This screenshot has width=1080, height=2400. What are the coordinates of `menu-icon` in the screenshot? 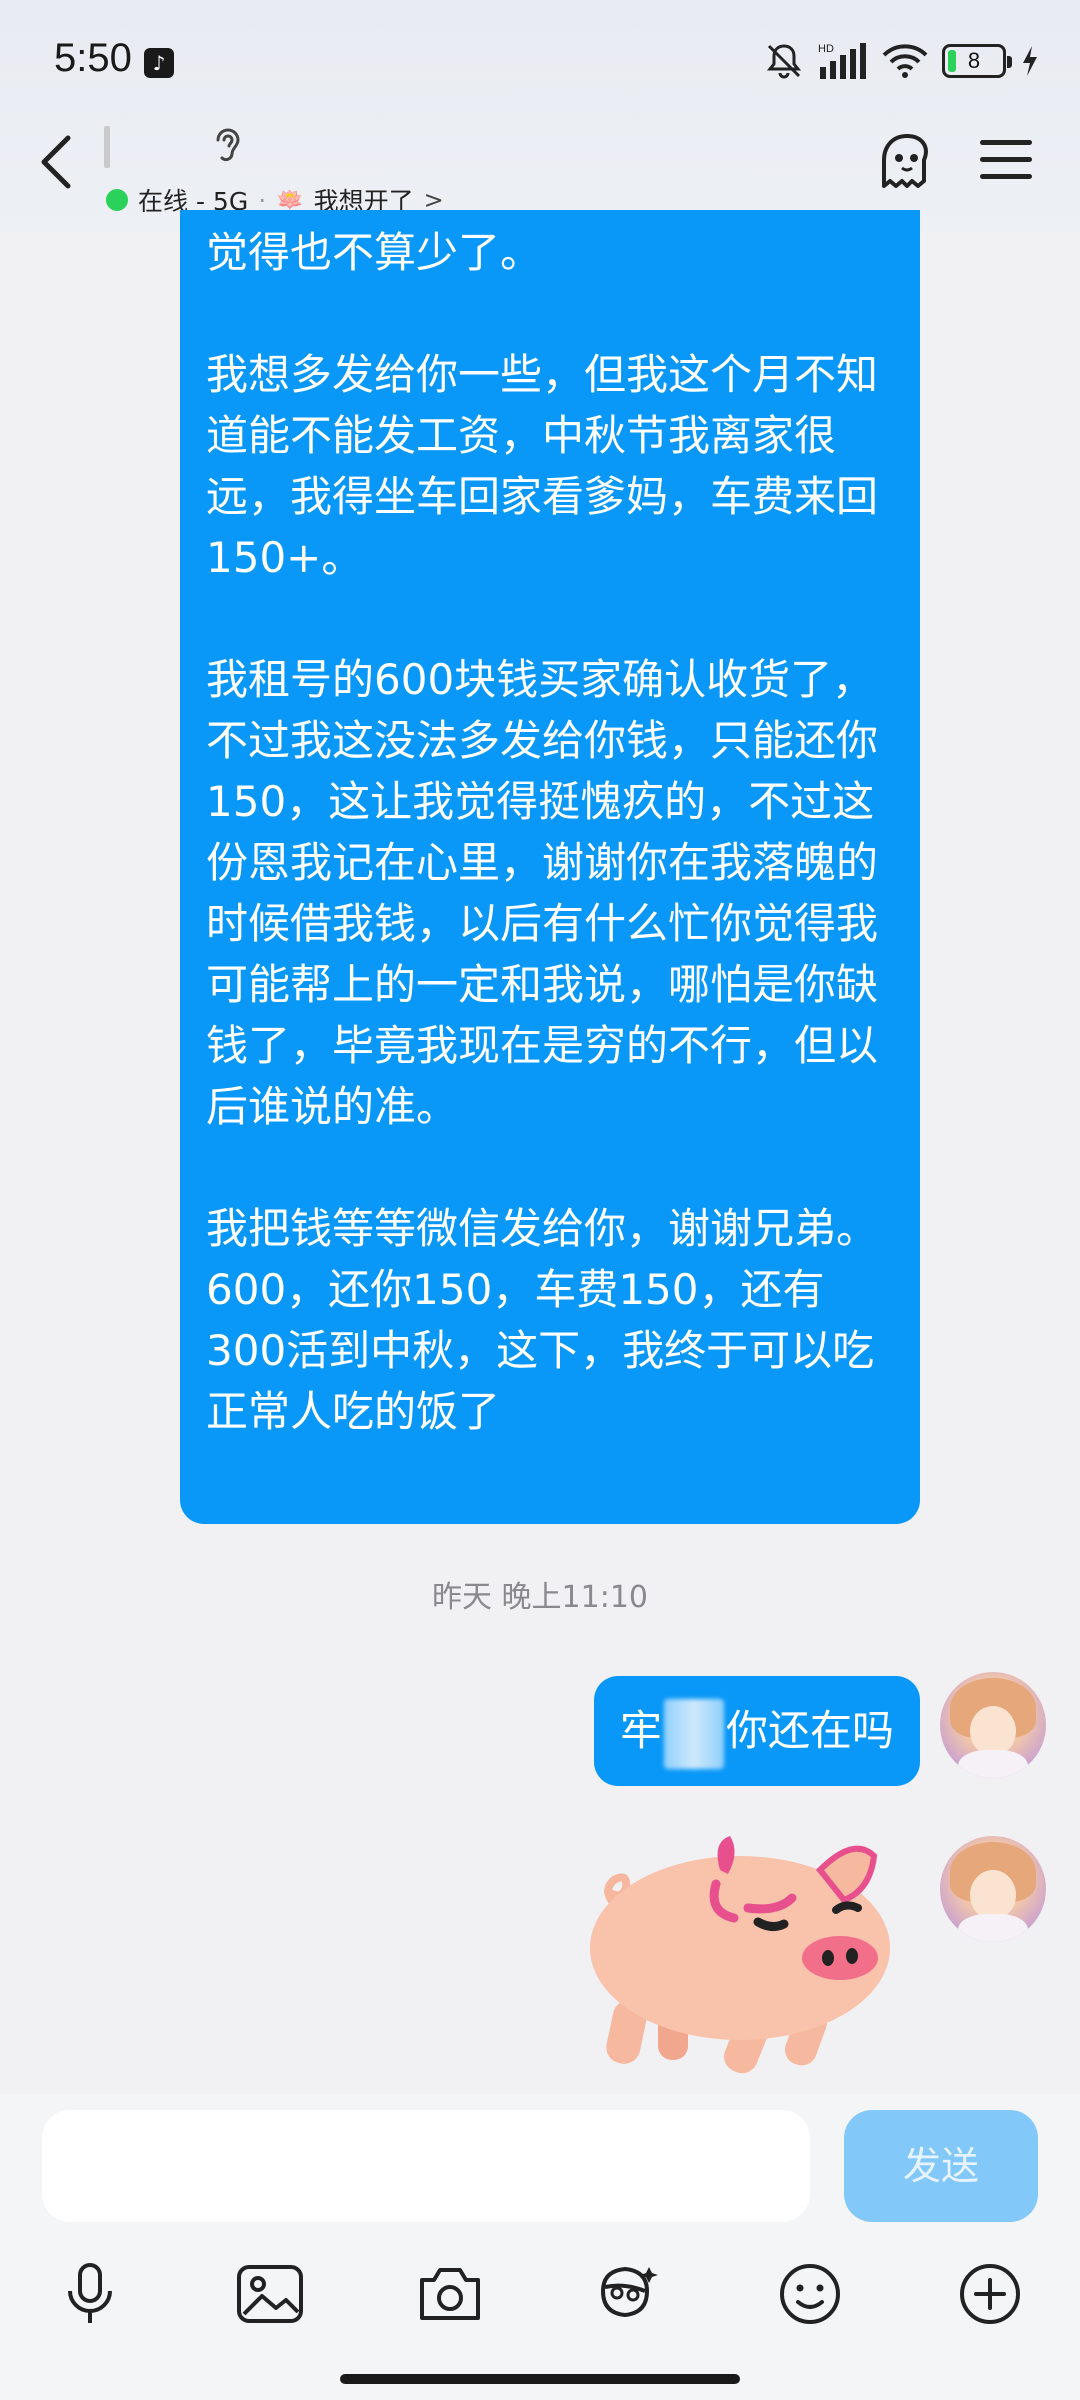 It's located at (1006, 142).